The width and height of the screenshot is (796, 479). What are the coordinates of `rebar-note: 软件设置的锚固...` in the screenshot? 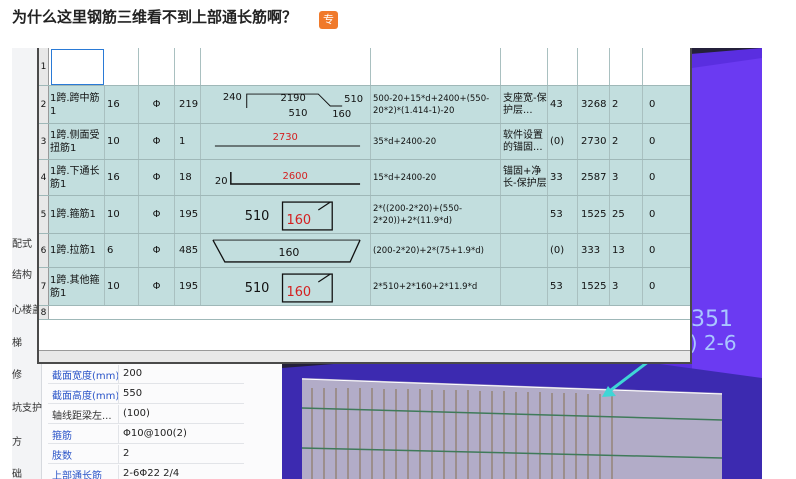 It's located at (524, 141).